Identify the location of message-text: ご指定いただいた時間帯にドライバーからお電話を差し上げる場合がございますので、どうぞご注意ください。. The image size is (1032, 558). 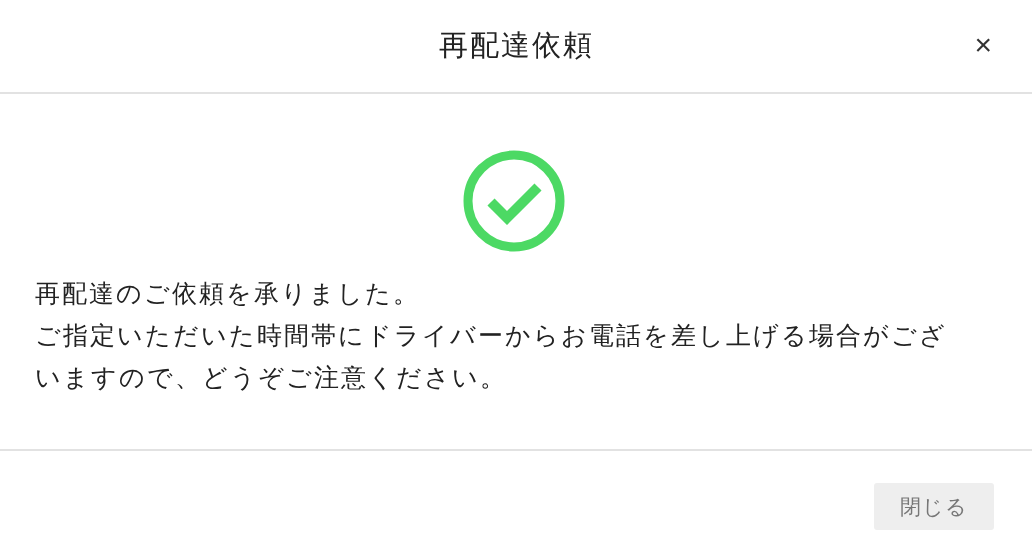
(491, 356).